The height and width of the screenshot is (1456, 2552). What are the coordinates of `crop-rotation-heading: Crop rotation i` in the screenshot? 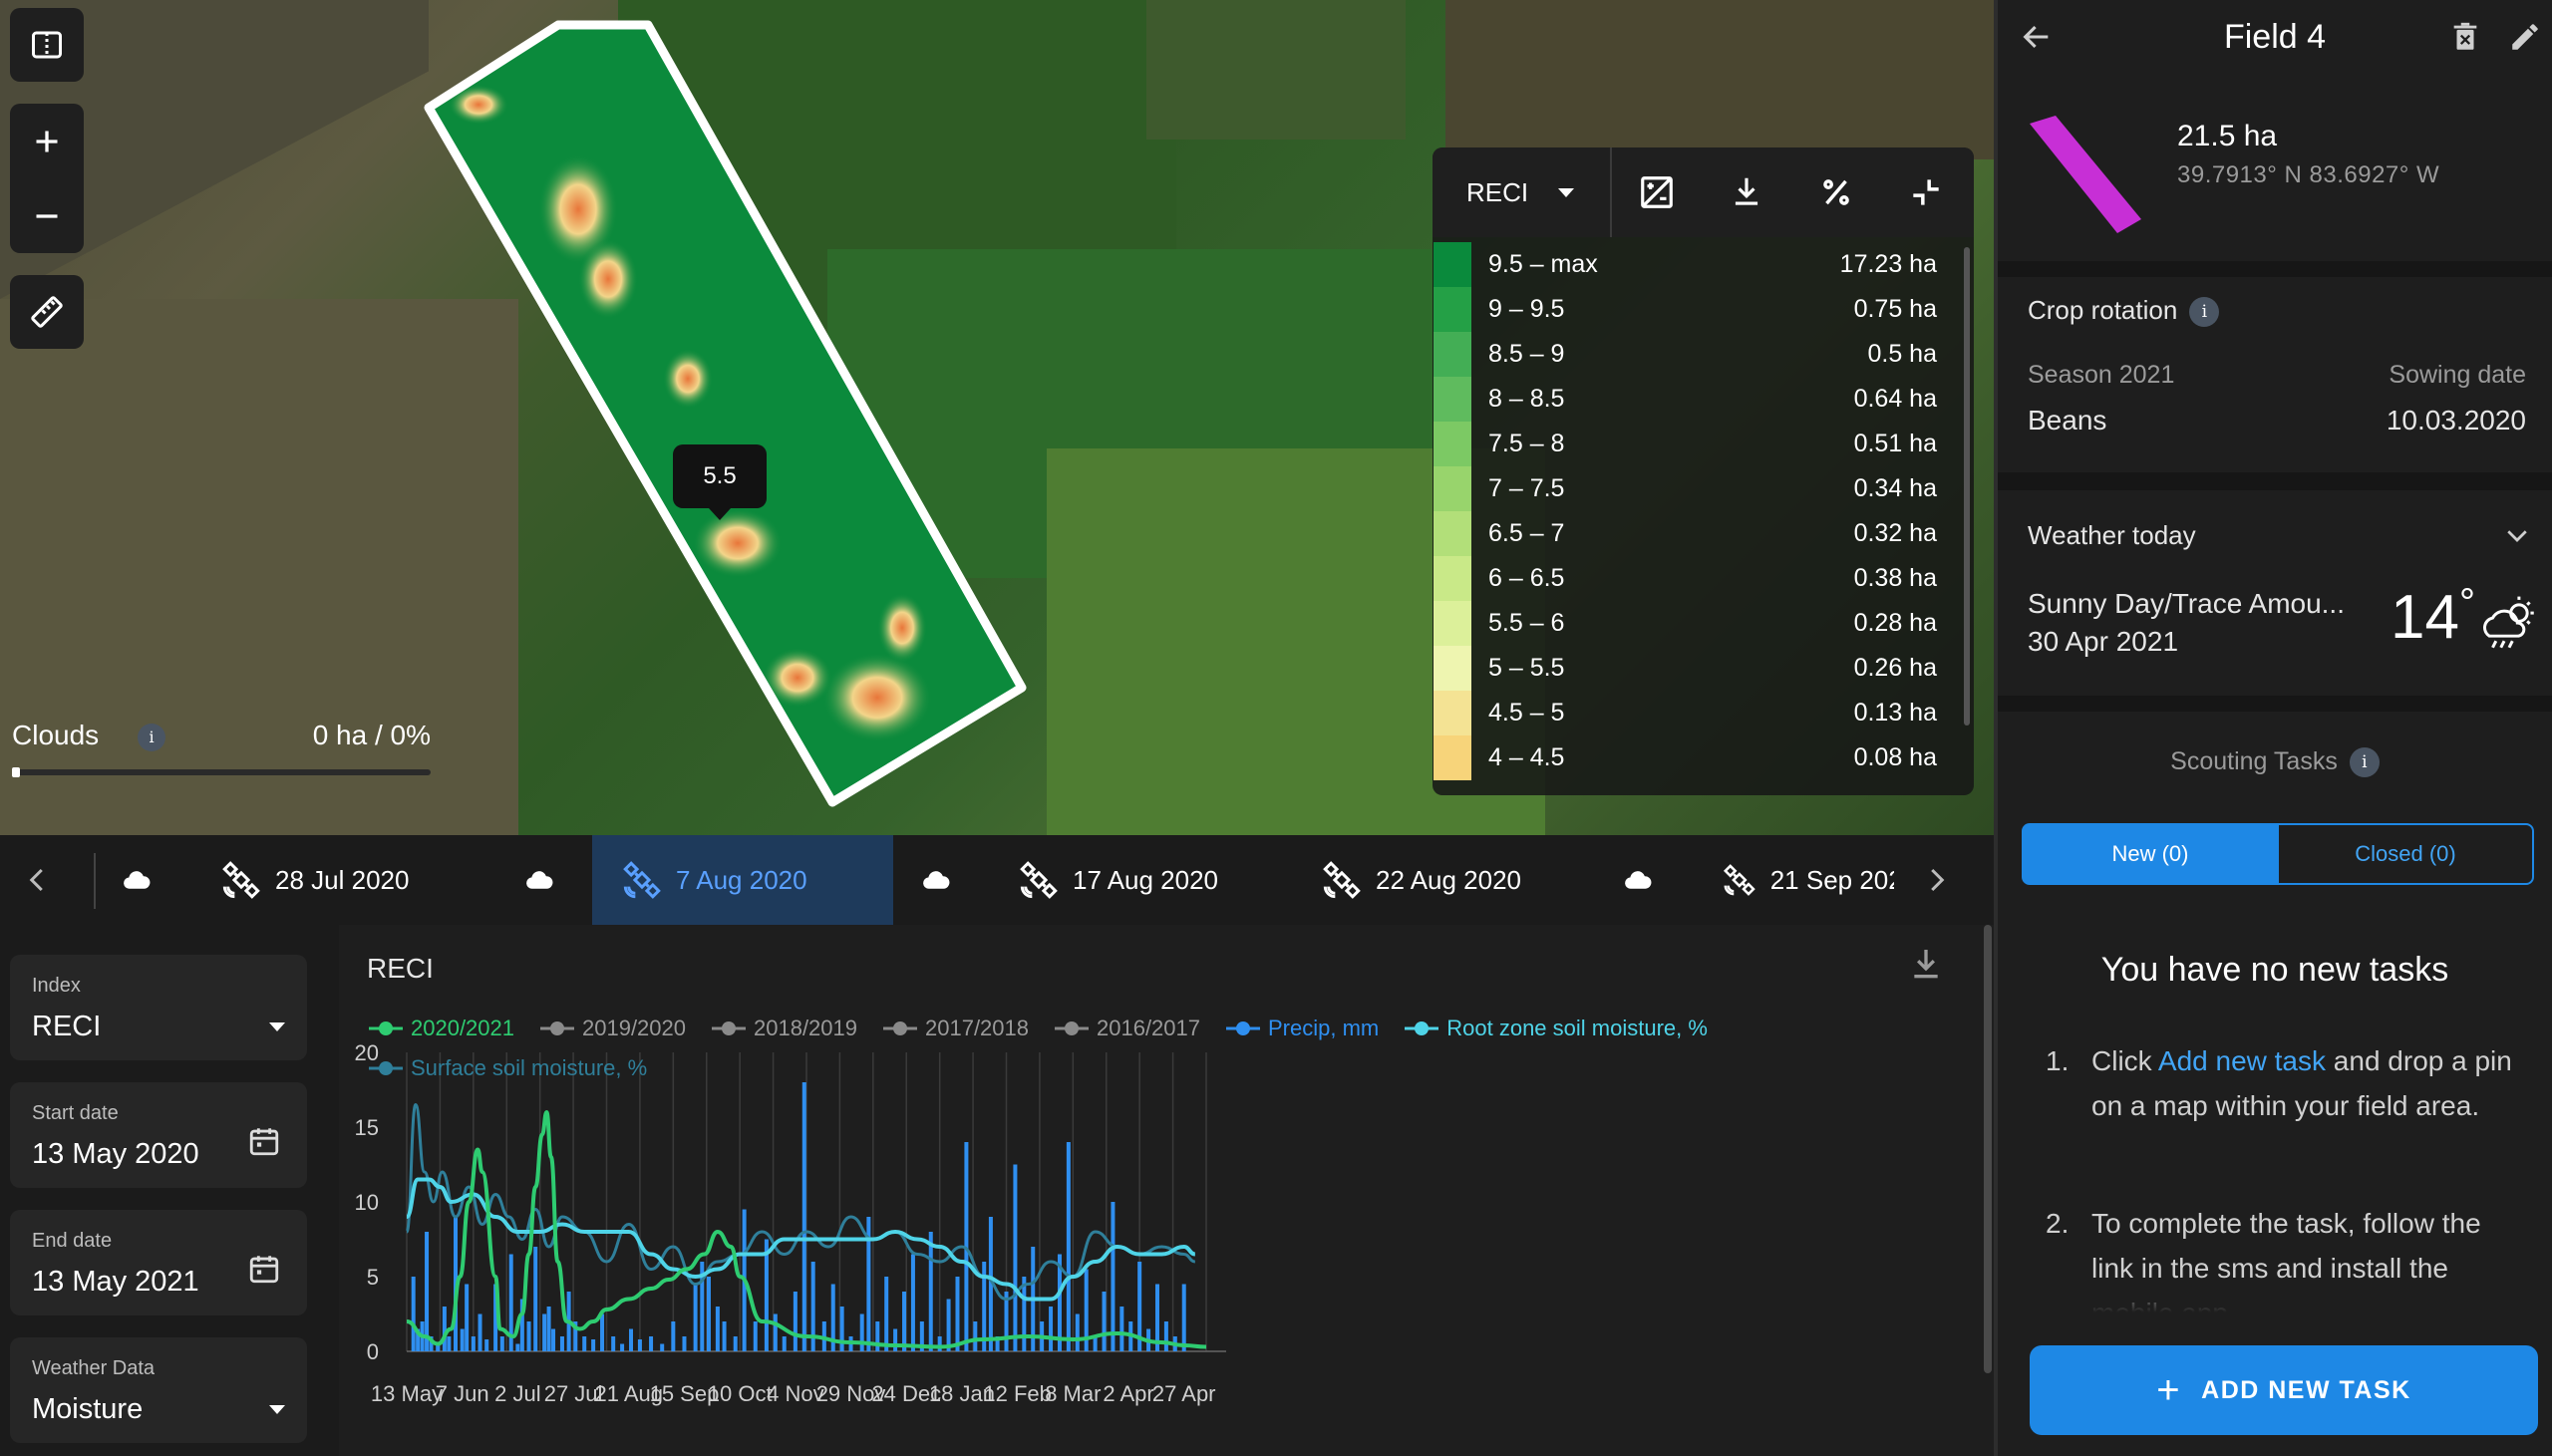 It's located at (2124, 311).